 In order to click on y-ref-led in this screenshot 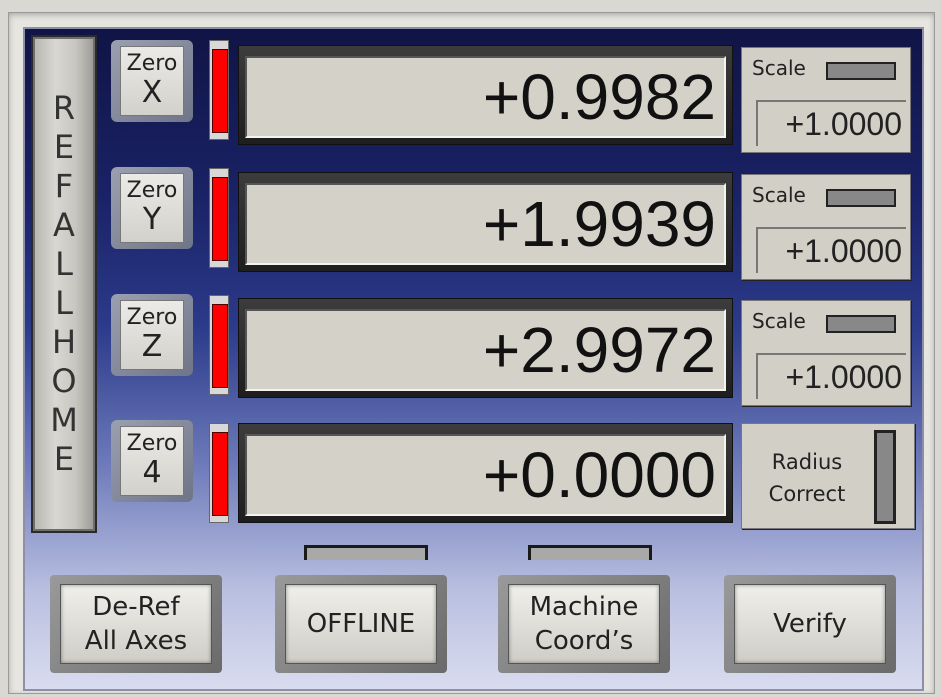, I will do `click(219, 218)`.